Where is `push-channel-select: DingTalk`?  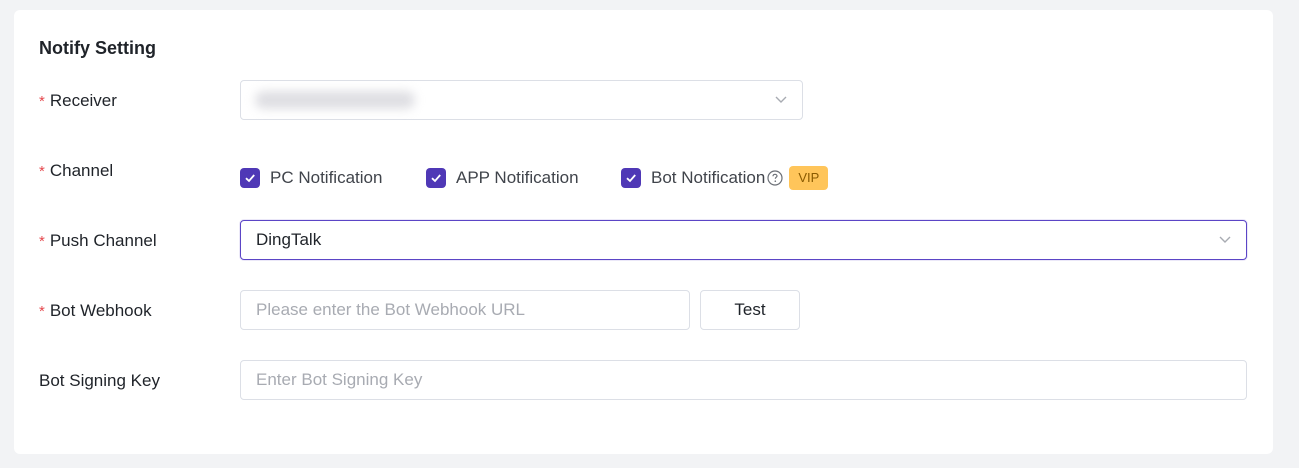 push-channel-select: DingTalk is located at coordinates (743, 240).